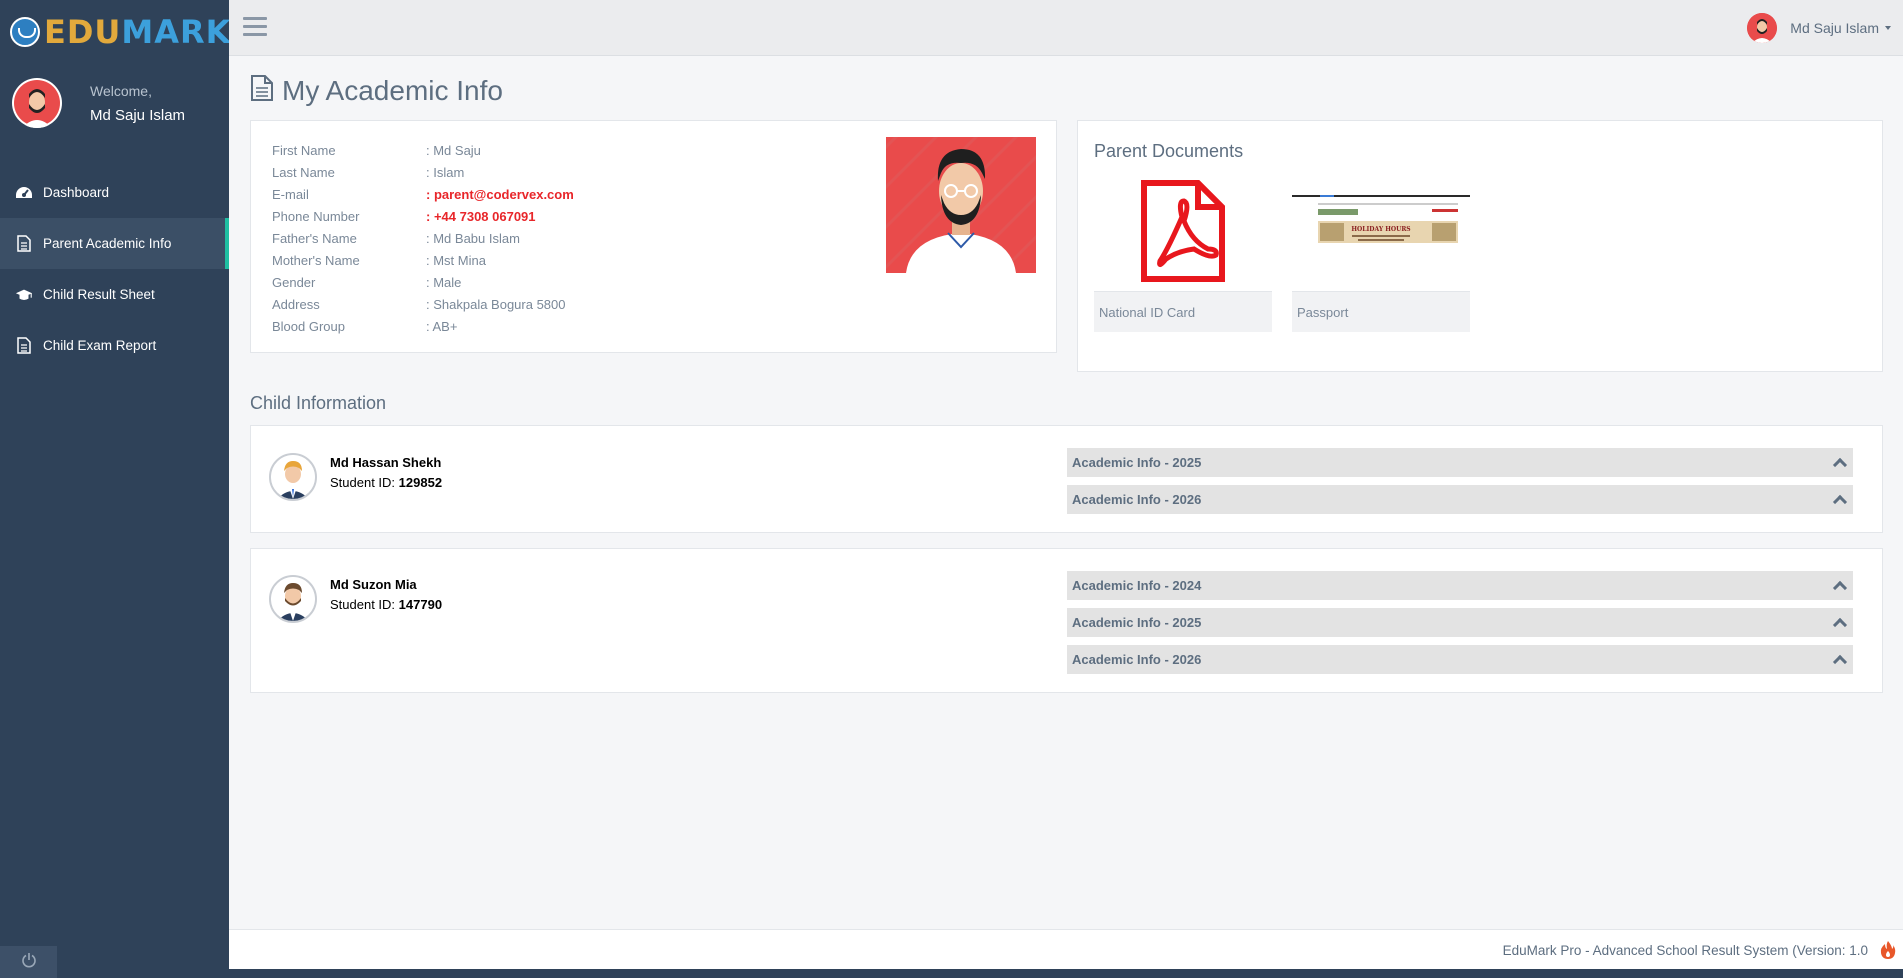  Describe the element at coordinates (316, 260) in the screenshot. I see `info-label: Mother's Name` at that location.